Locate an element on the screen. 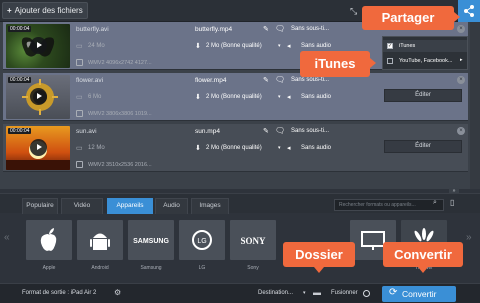 This screenshot has height=303, width=480. source-filename: sun.avi is located at coordinates (86, 131).